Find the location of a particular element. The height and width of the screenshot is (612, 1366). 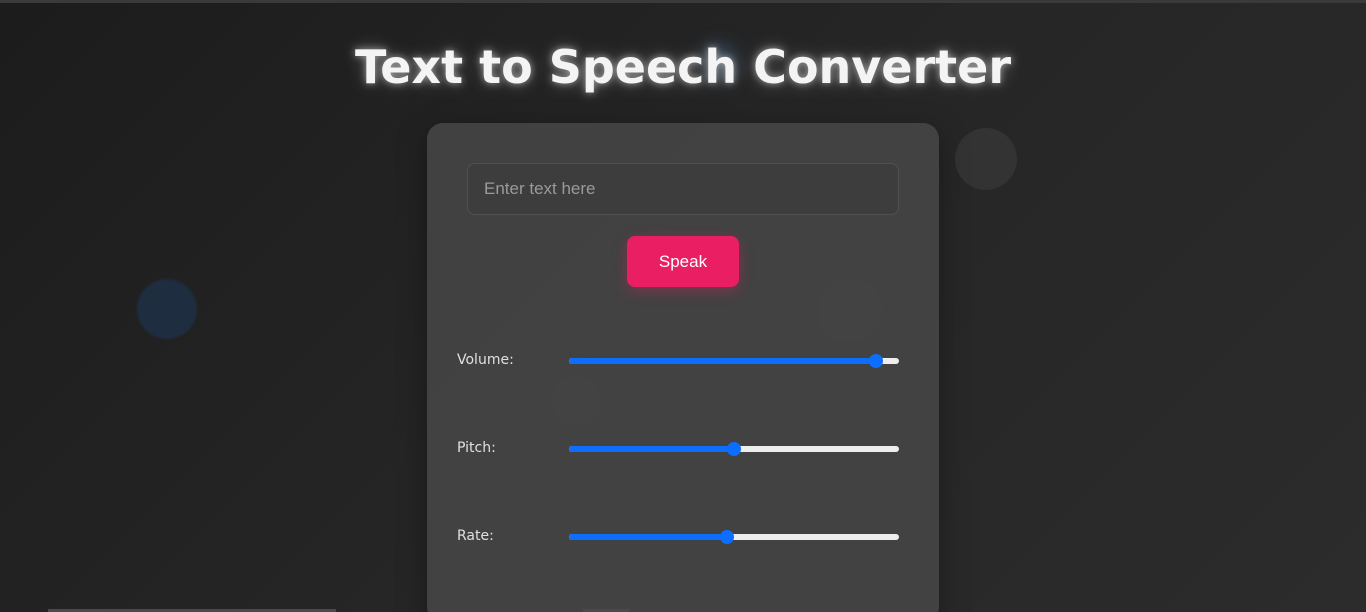

volume-control: Volume: is located at coordinates (678, 362).